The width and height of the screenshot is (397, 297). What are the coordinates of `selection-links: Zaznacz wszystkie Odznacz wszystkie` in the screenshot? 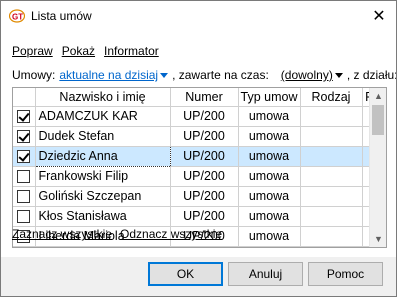 It's located at (117, 234).